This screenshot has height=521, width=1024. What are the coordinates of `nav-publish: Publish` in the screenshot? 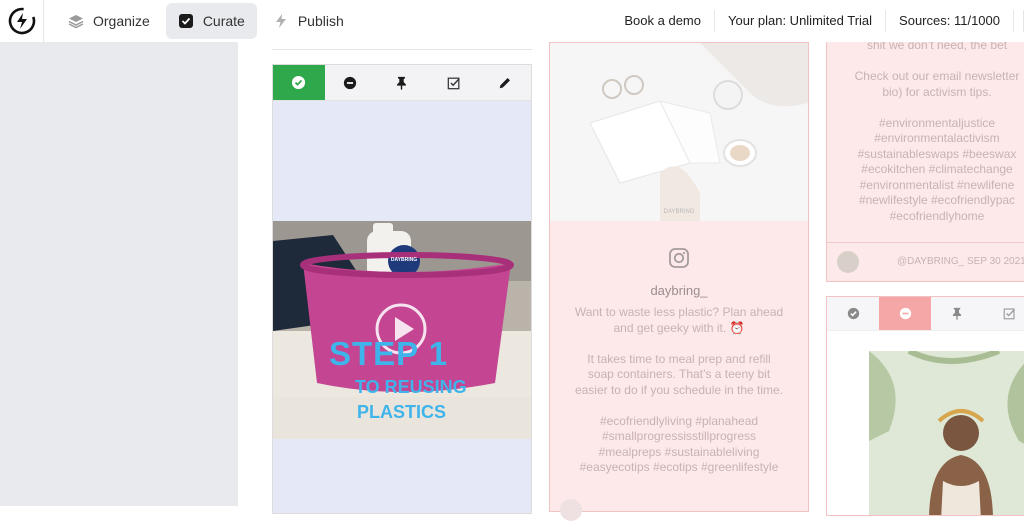 It's located at (308, 21).